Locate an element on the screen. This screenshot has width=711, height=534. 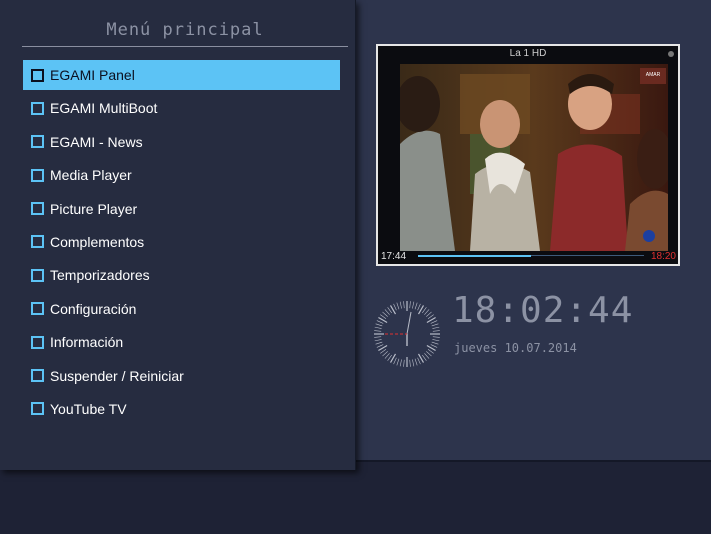
channel-name: La 1 HD is located at coordinates (528, 53).